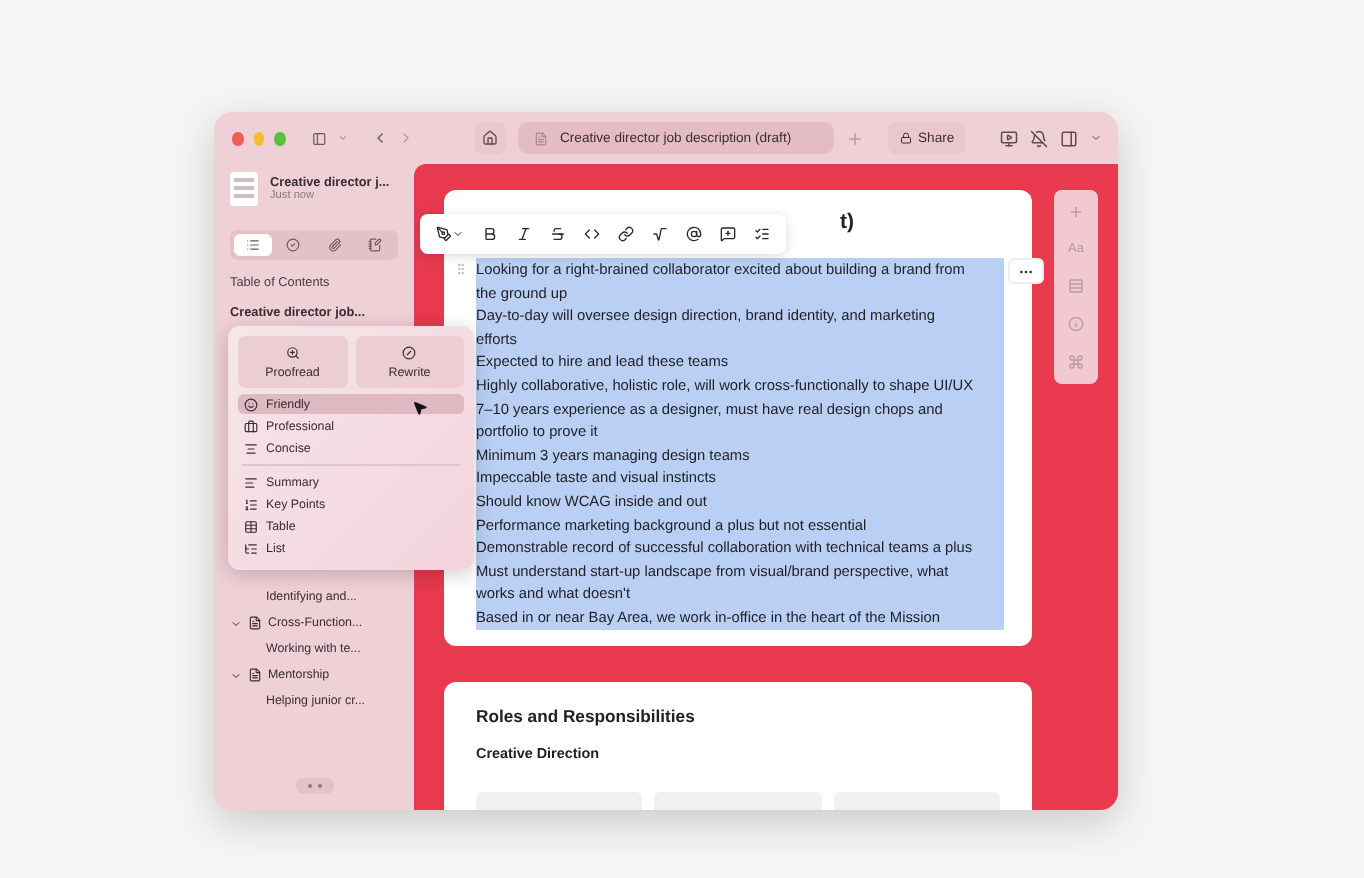 The height and width of the screenshot is (878, 1364). Describe the element at coordinates (847, 222) in the screenshot. I see `document-heading: t)` at that location.